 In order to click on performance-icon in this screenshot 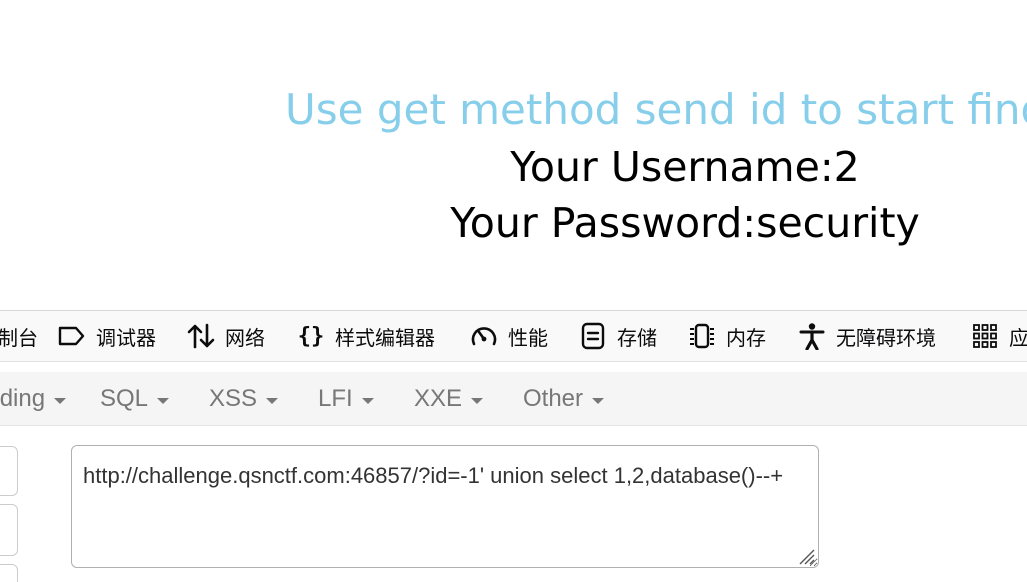, I will do `click(484, 336)`.